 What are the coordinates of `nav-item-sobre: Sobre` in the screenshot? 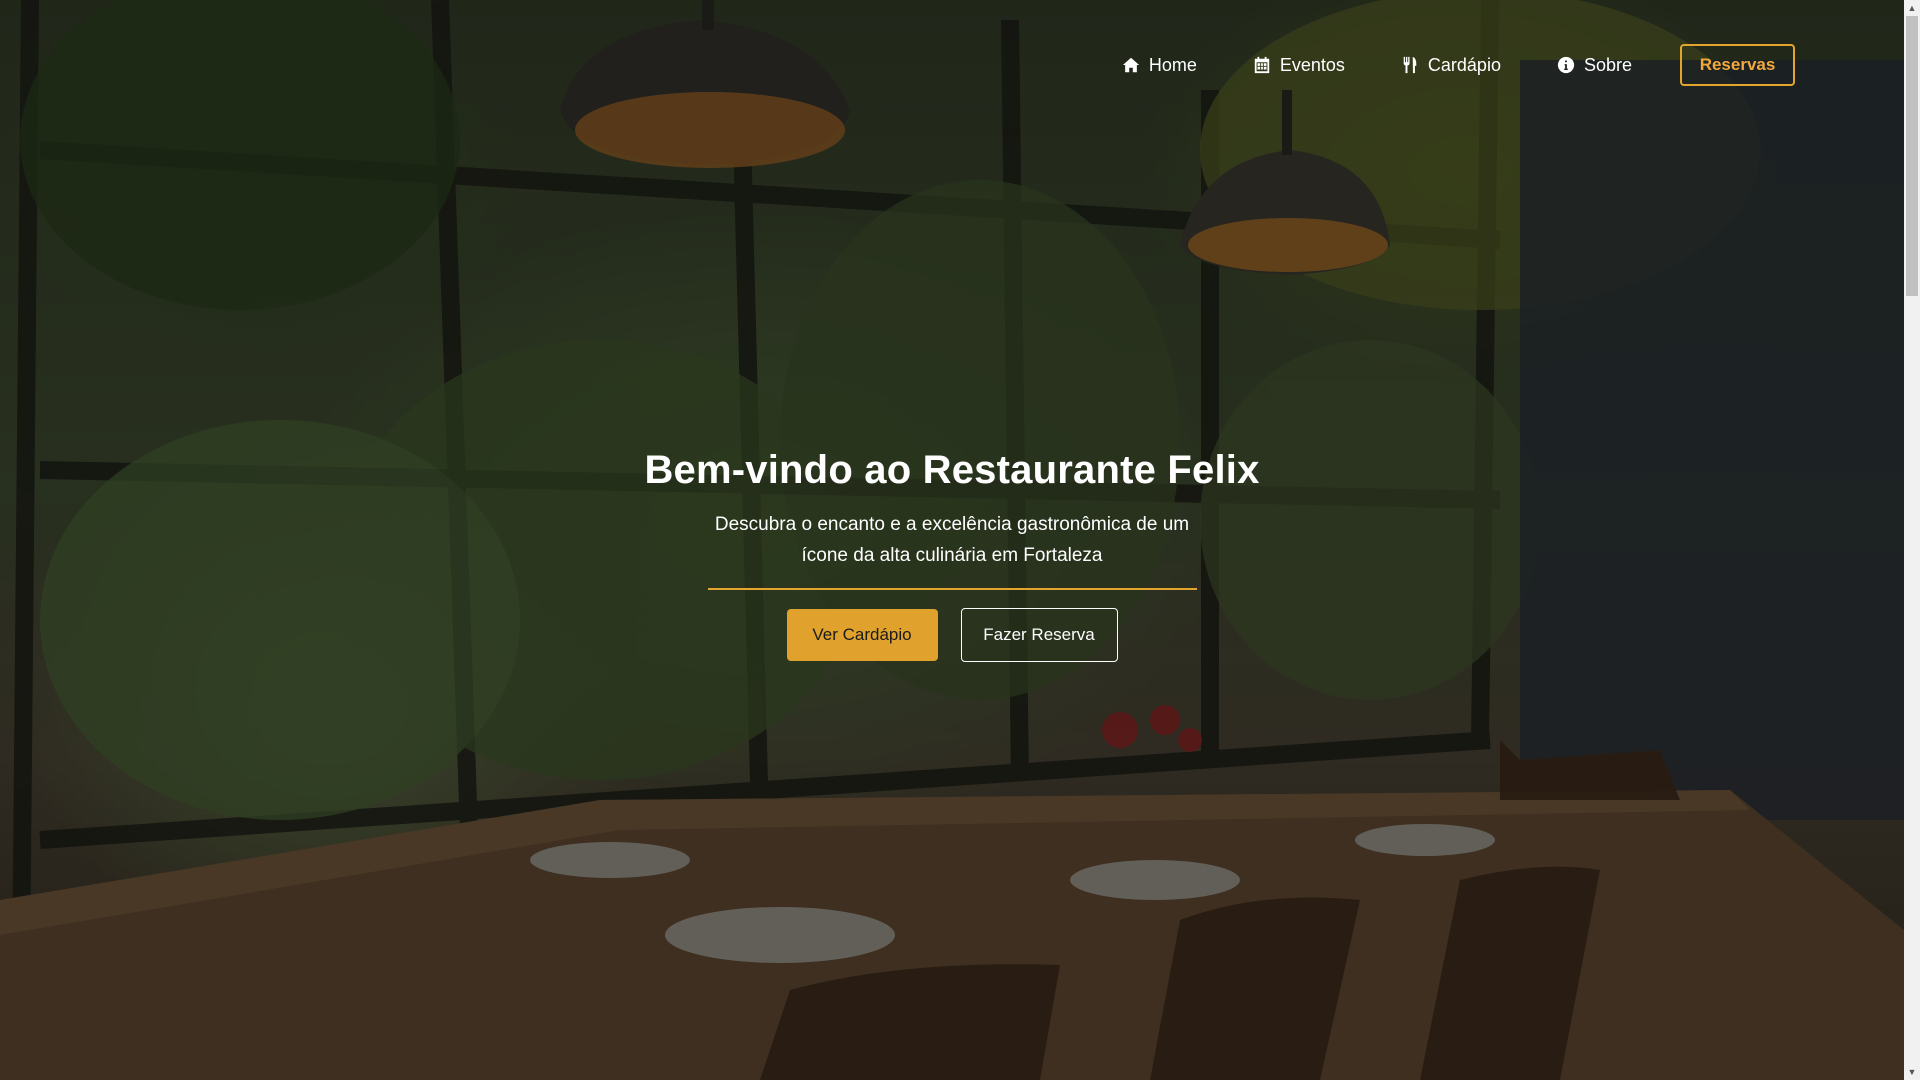 It's located at (1594, 65).